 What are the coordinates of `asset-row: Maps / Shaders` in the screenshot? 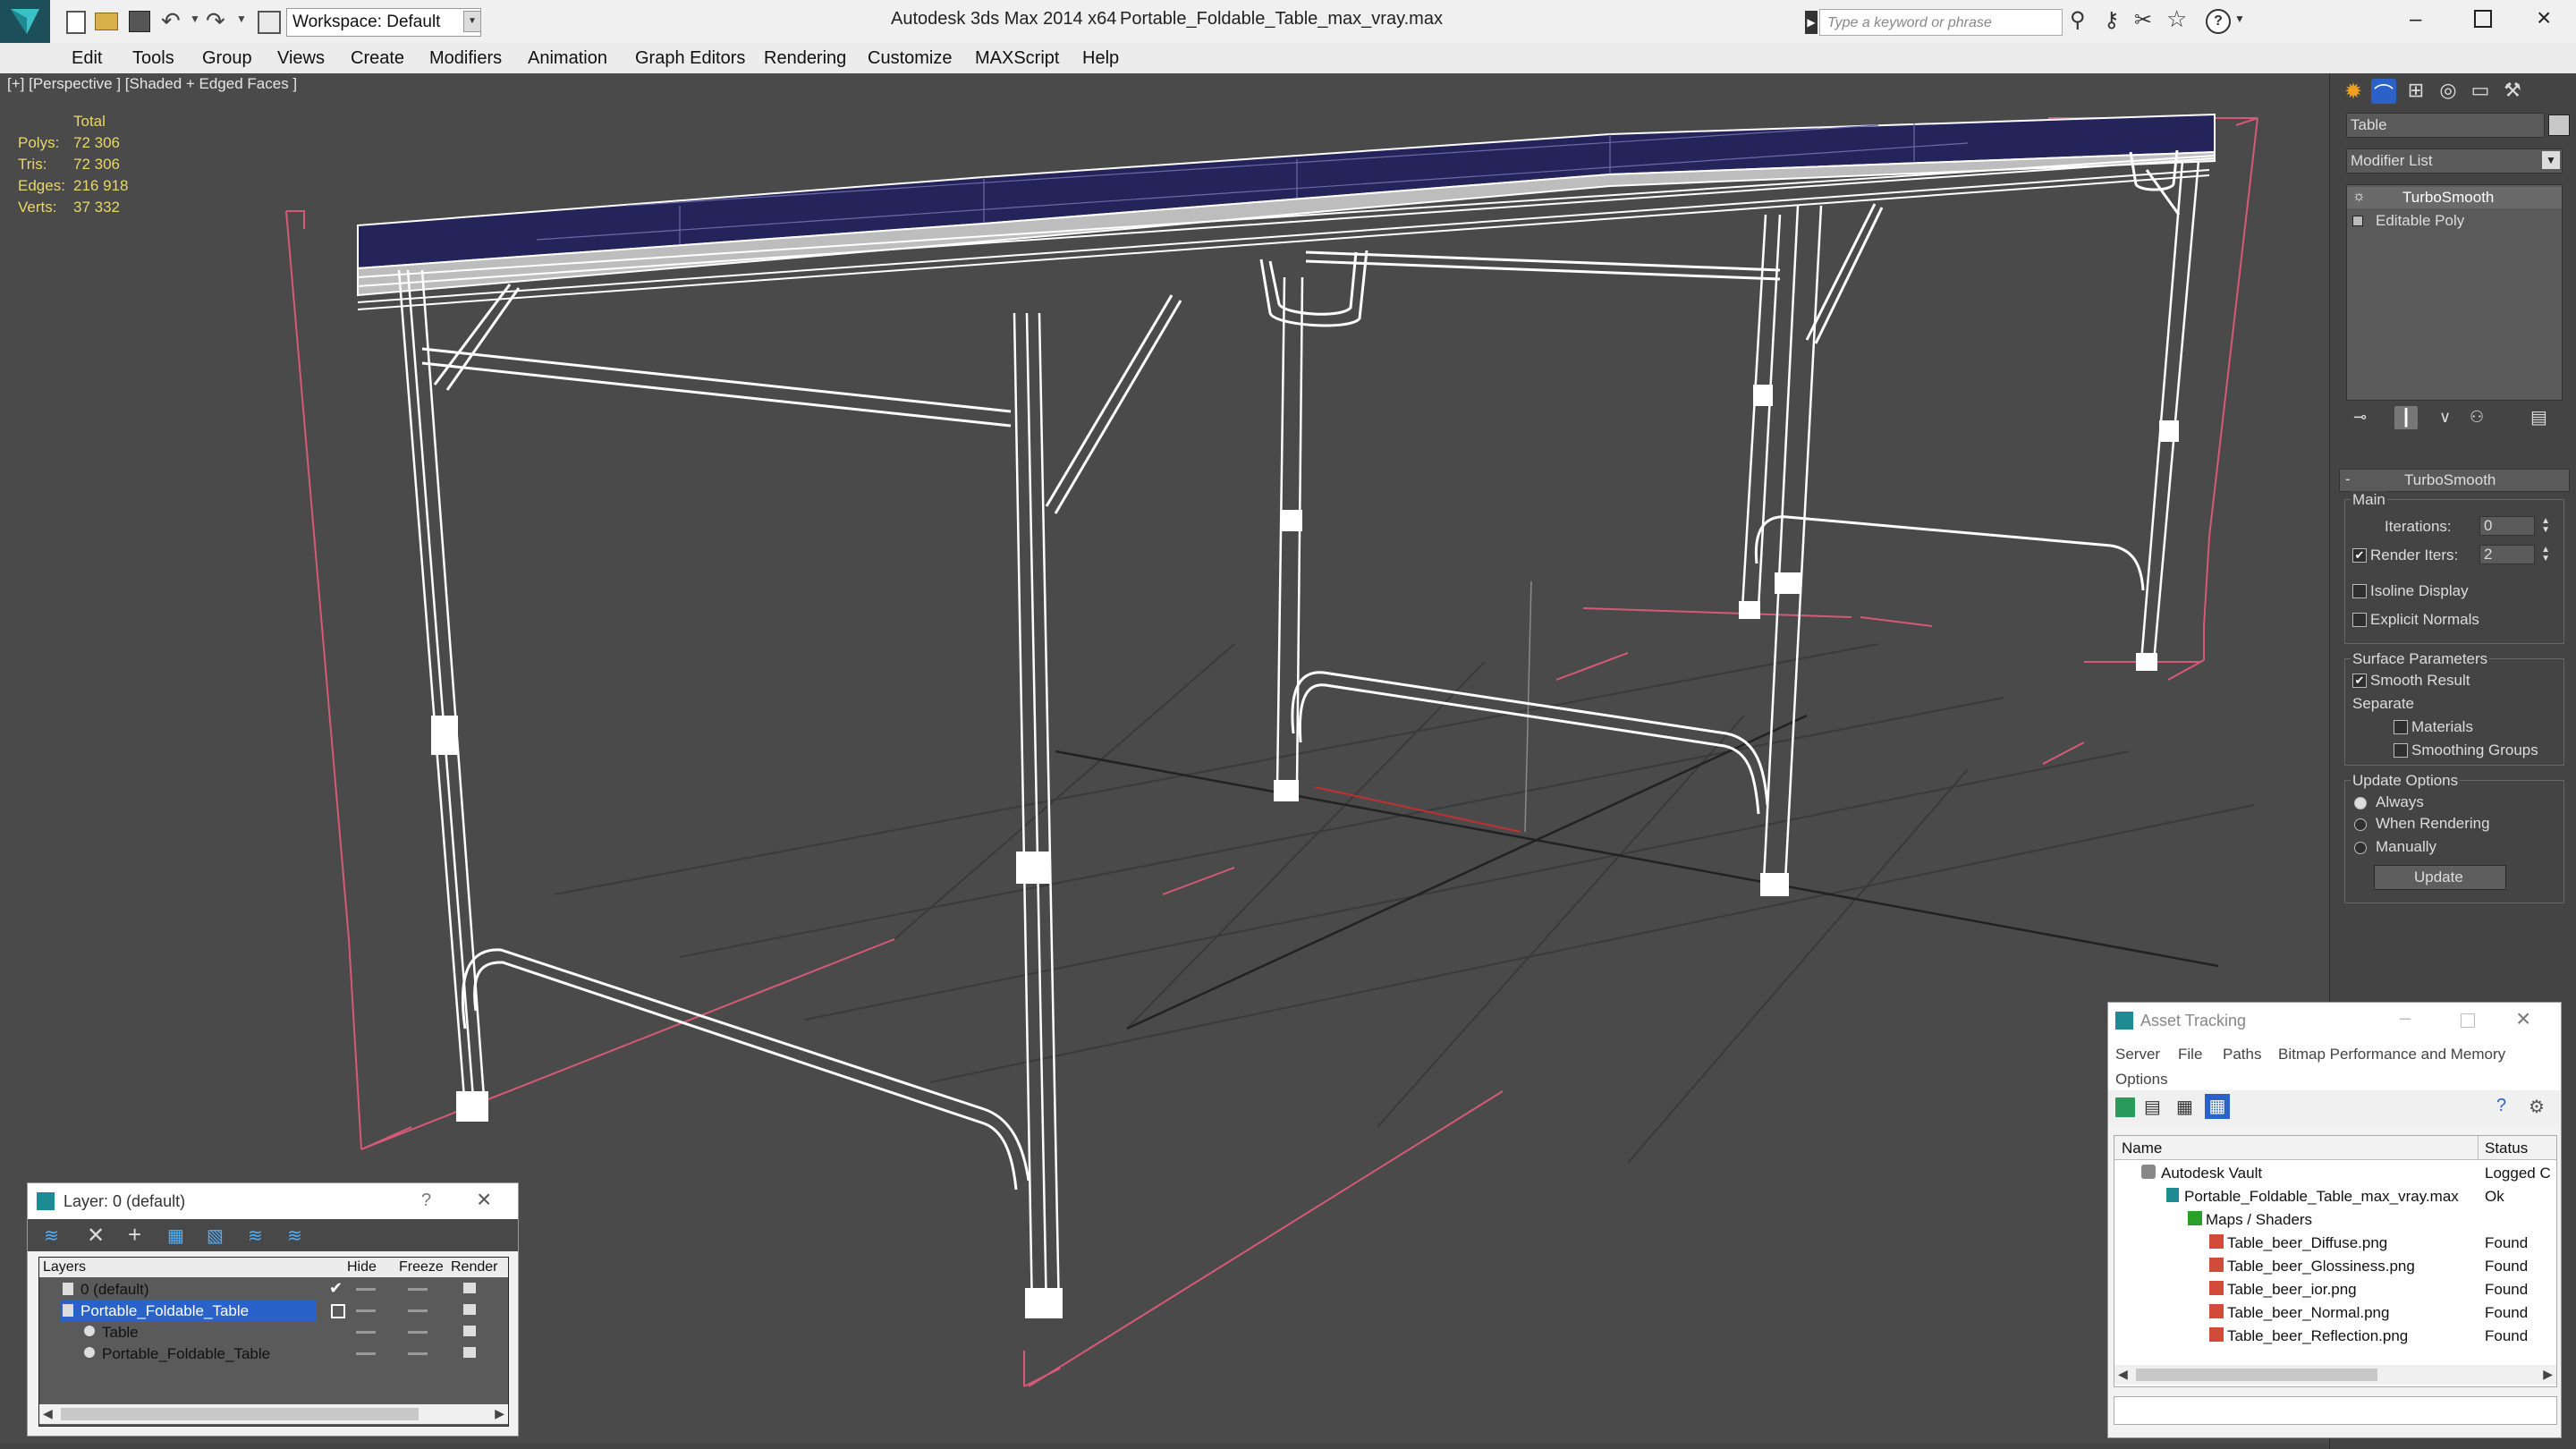 It's located at (2335, 1220).